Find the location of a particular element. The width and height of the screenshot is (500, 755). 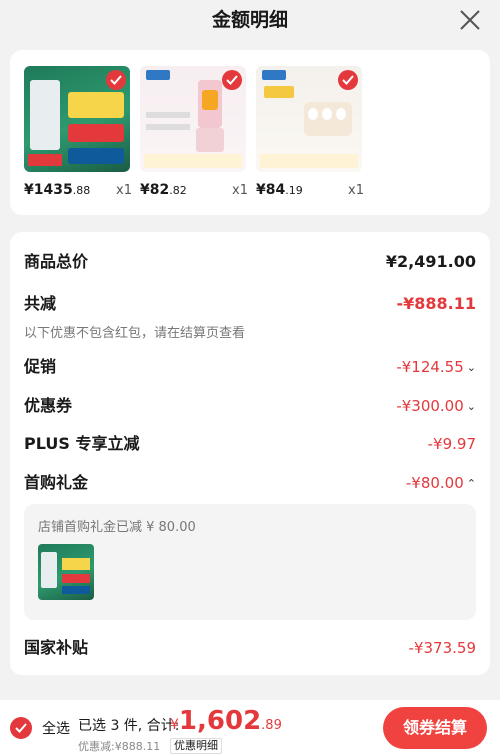

select-all-check-icon is located at coordinates (21, 728).